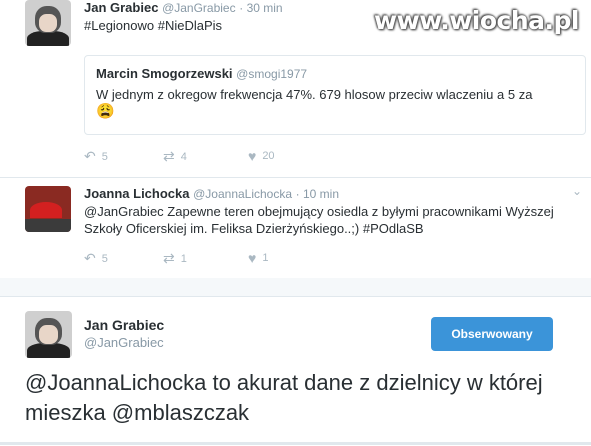  I want to click on following-button: Obserwowany, so click(492, 334).